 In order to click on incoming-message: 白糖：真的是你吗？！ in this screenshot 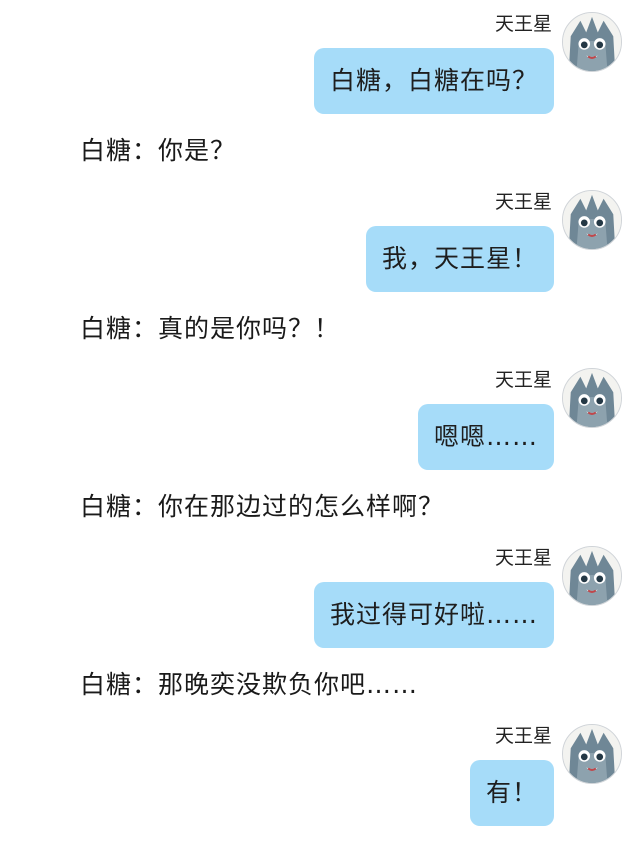, I will do `click(210, 329)`.